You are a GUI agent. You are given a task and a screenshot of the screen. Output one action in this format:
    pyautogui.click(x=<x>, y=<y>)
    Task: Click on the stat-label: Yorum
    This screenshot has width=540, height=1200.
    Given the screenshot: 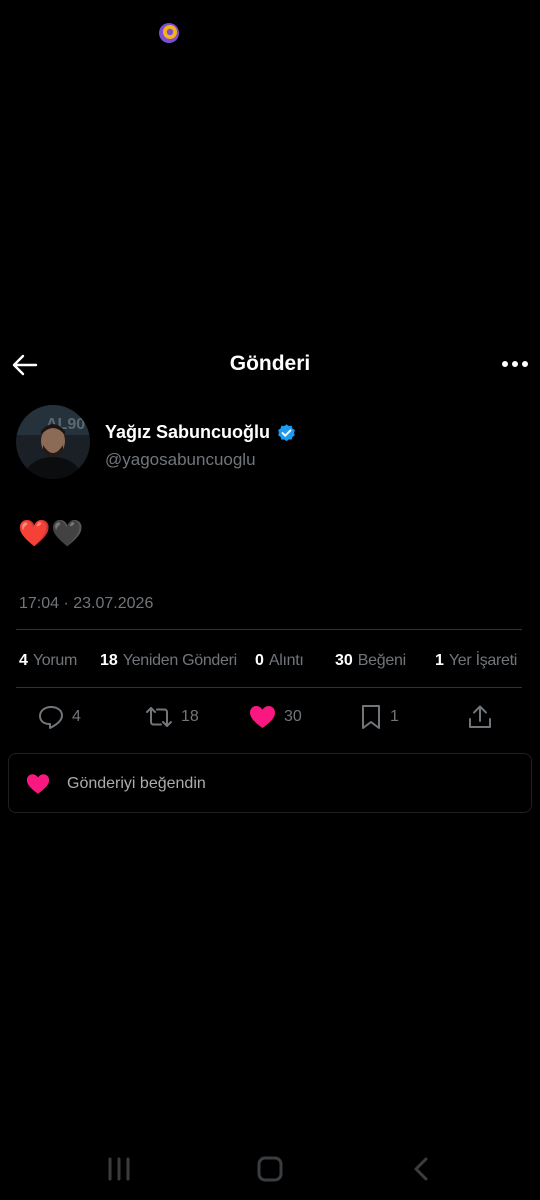 What is the action you would take?
    pyautogui.click(x=55, y=660)
    